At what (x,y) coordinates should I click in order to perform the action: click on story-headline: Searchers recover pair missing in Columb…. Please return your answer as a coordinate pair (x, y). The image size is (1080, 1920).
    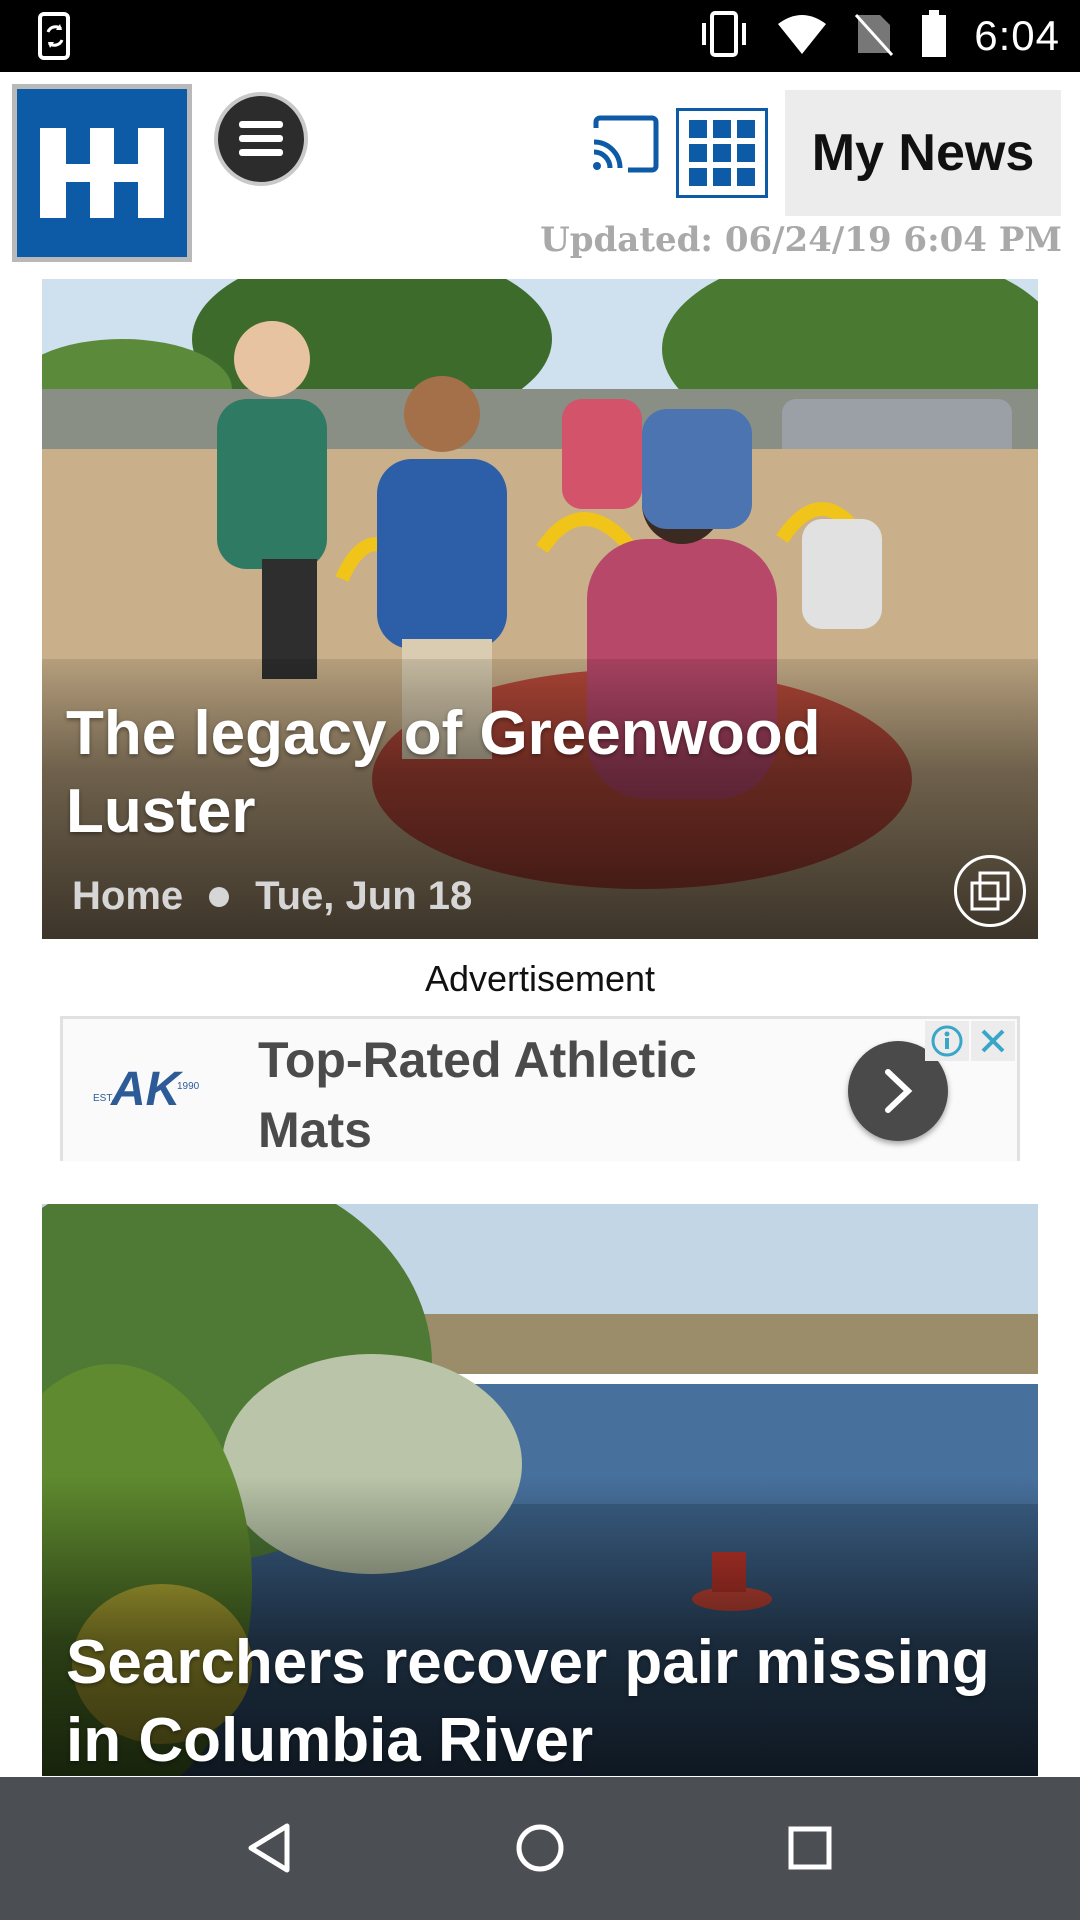
    Looking at the image, I should click on (540, 1700).